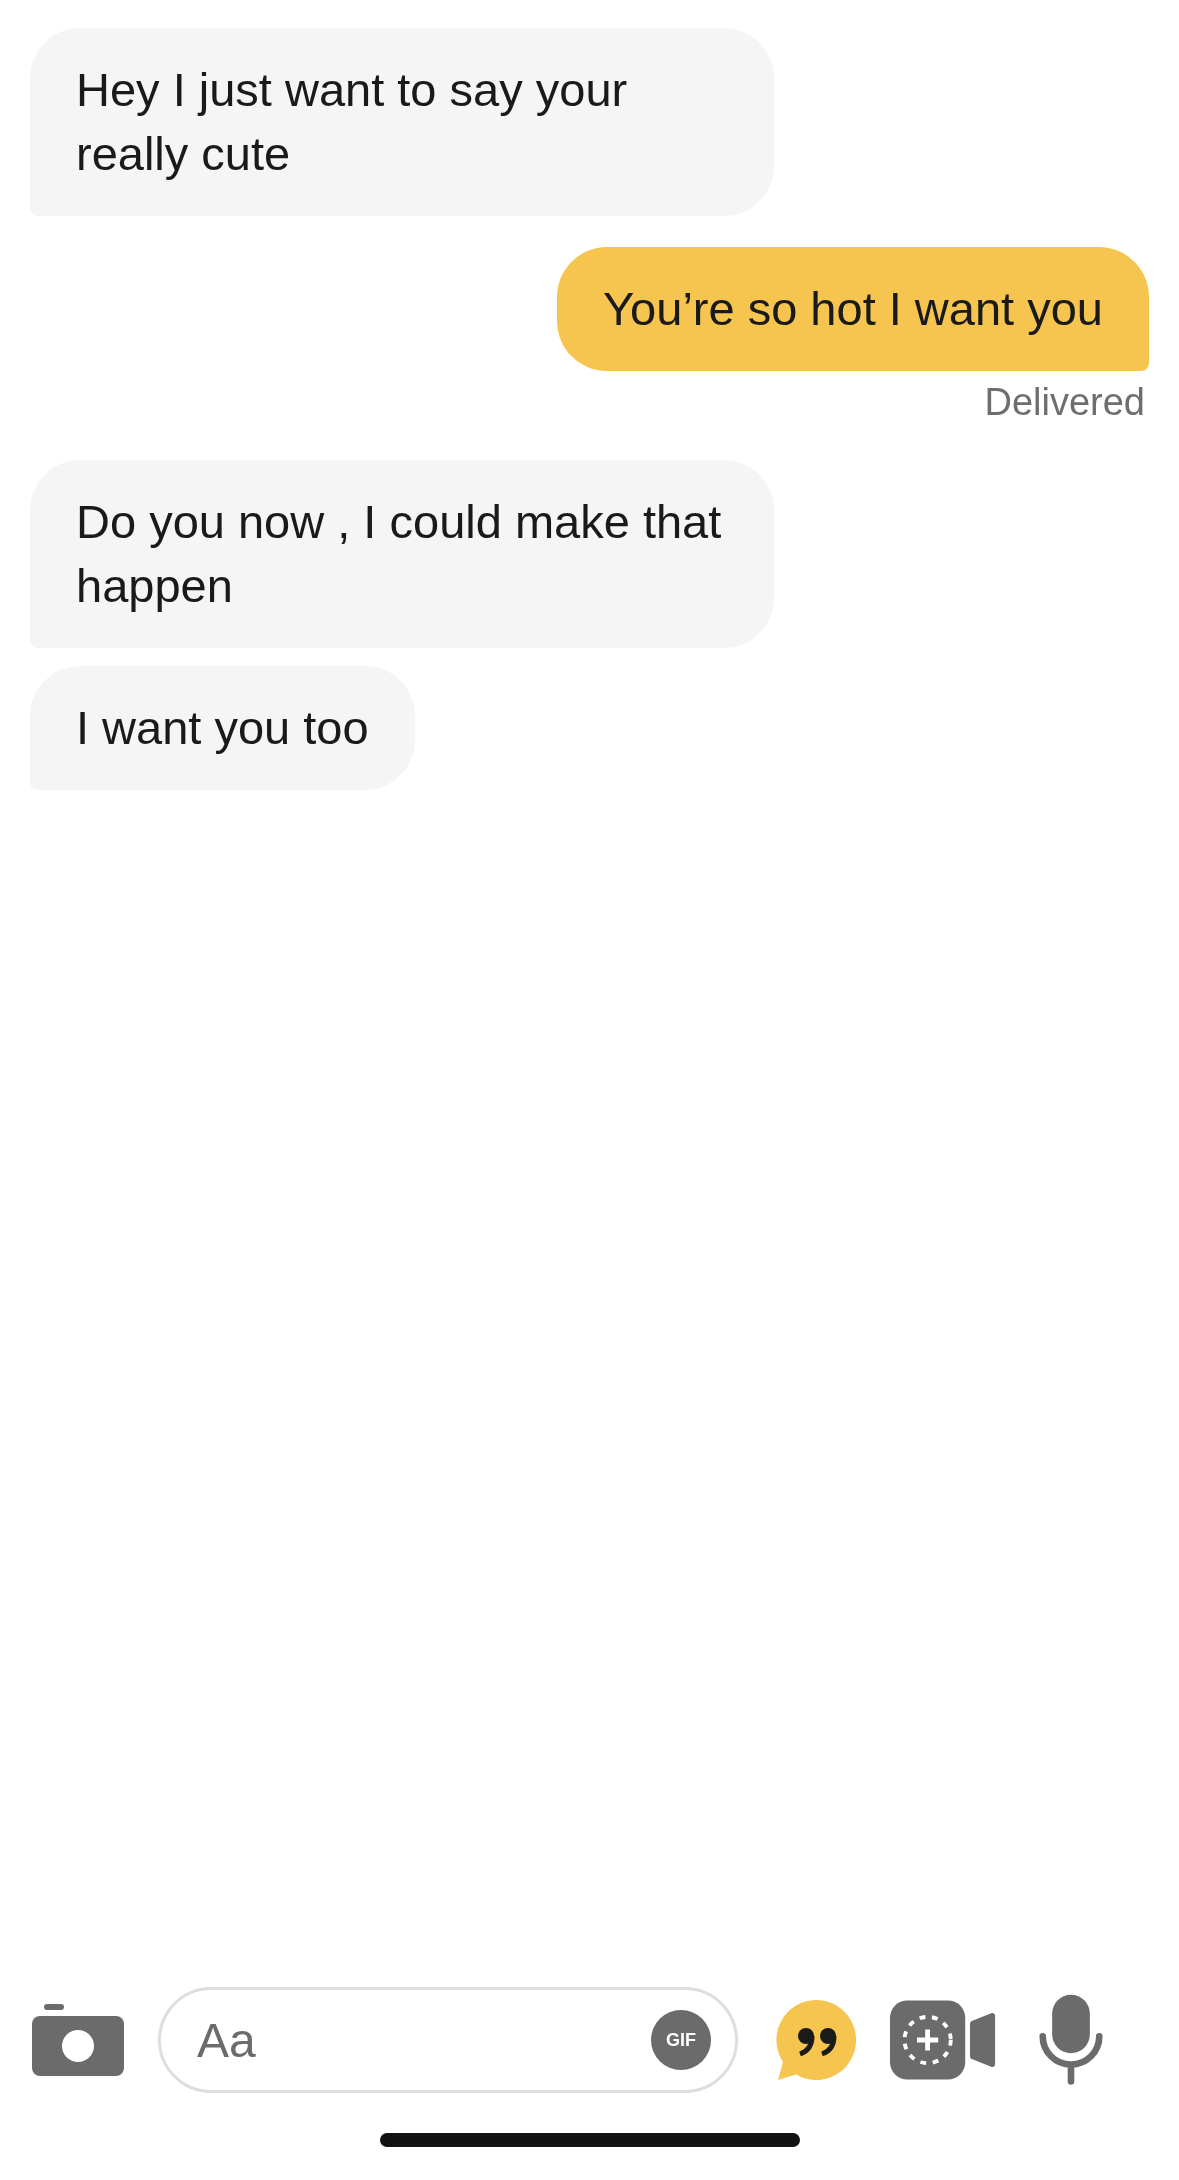 This screenshot has height=2180, width=1179. What do you see at coordinates (1064, 402) in the screenshot?
I see `delivery-status: Delivered` at bounding box center [1064, 402].